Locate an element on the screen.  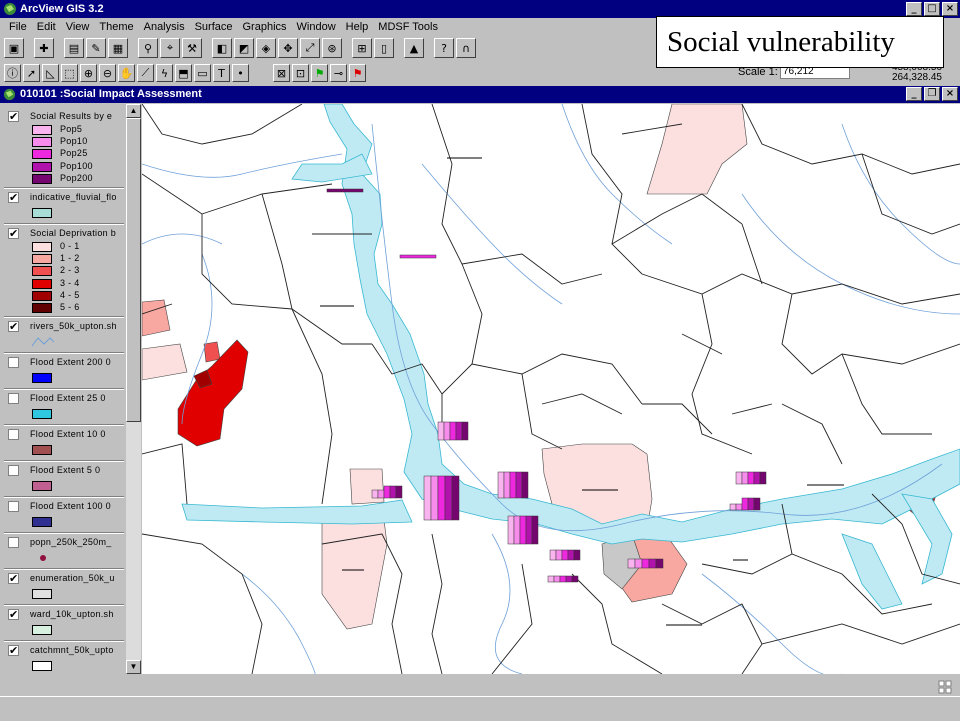
menu-graphics: Graphics is located at coordinates (265, 27).